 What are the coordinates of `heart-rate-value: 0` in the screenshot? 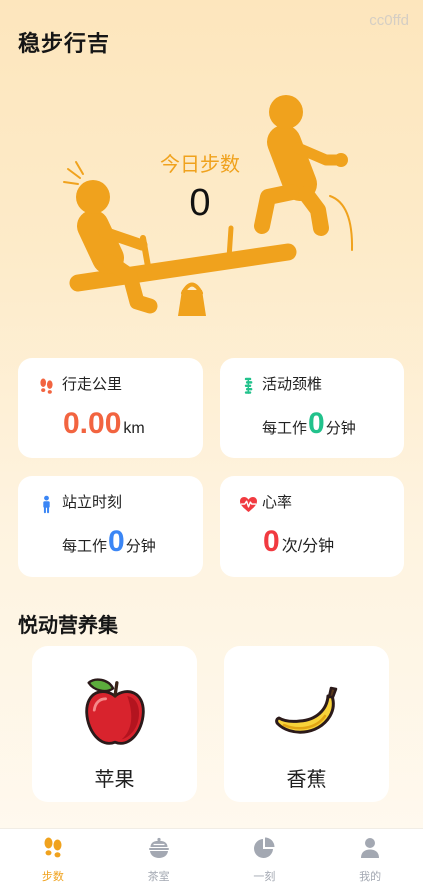 It's located at (271, 541).